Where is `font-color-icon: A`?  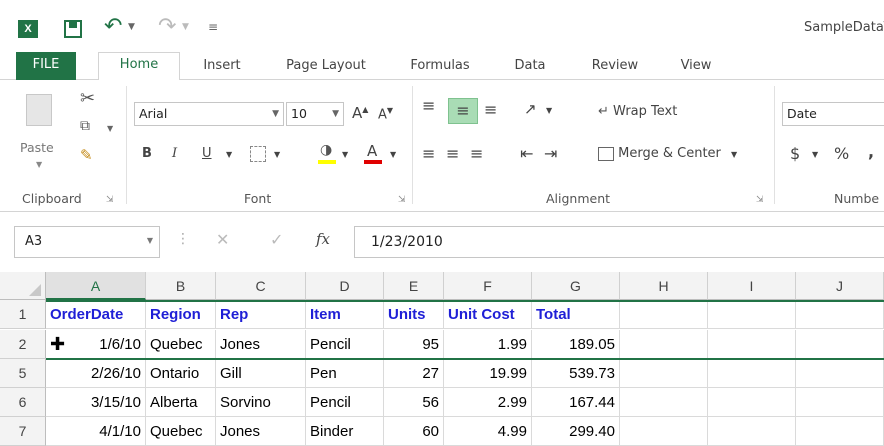
font-color-icon: A is located at coordinates (373, 153).